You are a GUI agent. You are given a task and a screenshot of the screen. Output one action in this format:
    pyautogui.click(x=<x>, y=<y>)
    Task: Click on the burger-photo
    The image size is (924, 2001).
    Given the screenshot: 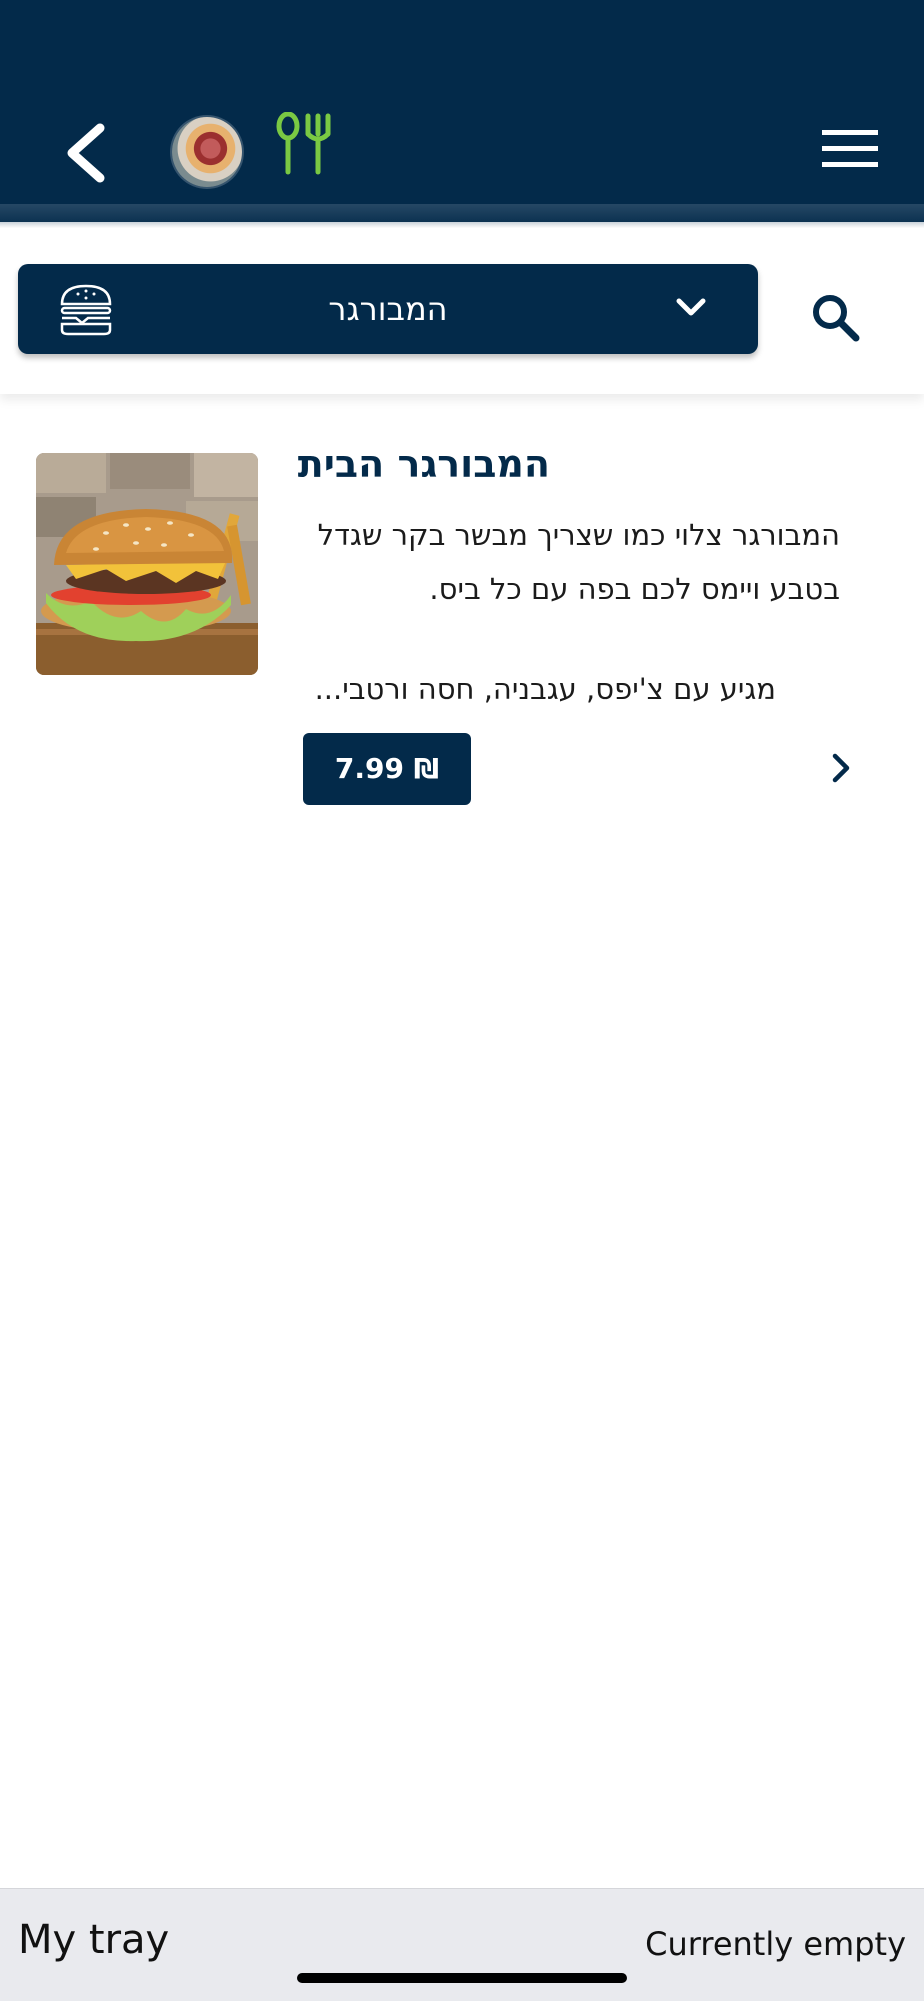 What is the action you would take?
    pyautogui.click(x=147, y=564)
    